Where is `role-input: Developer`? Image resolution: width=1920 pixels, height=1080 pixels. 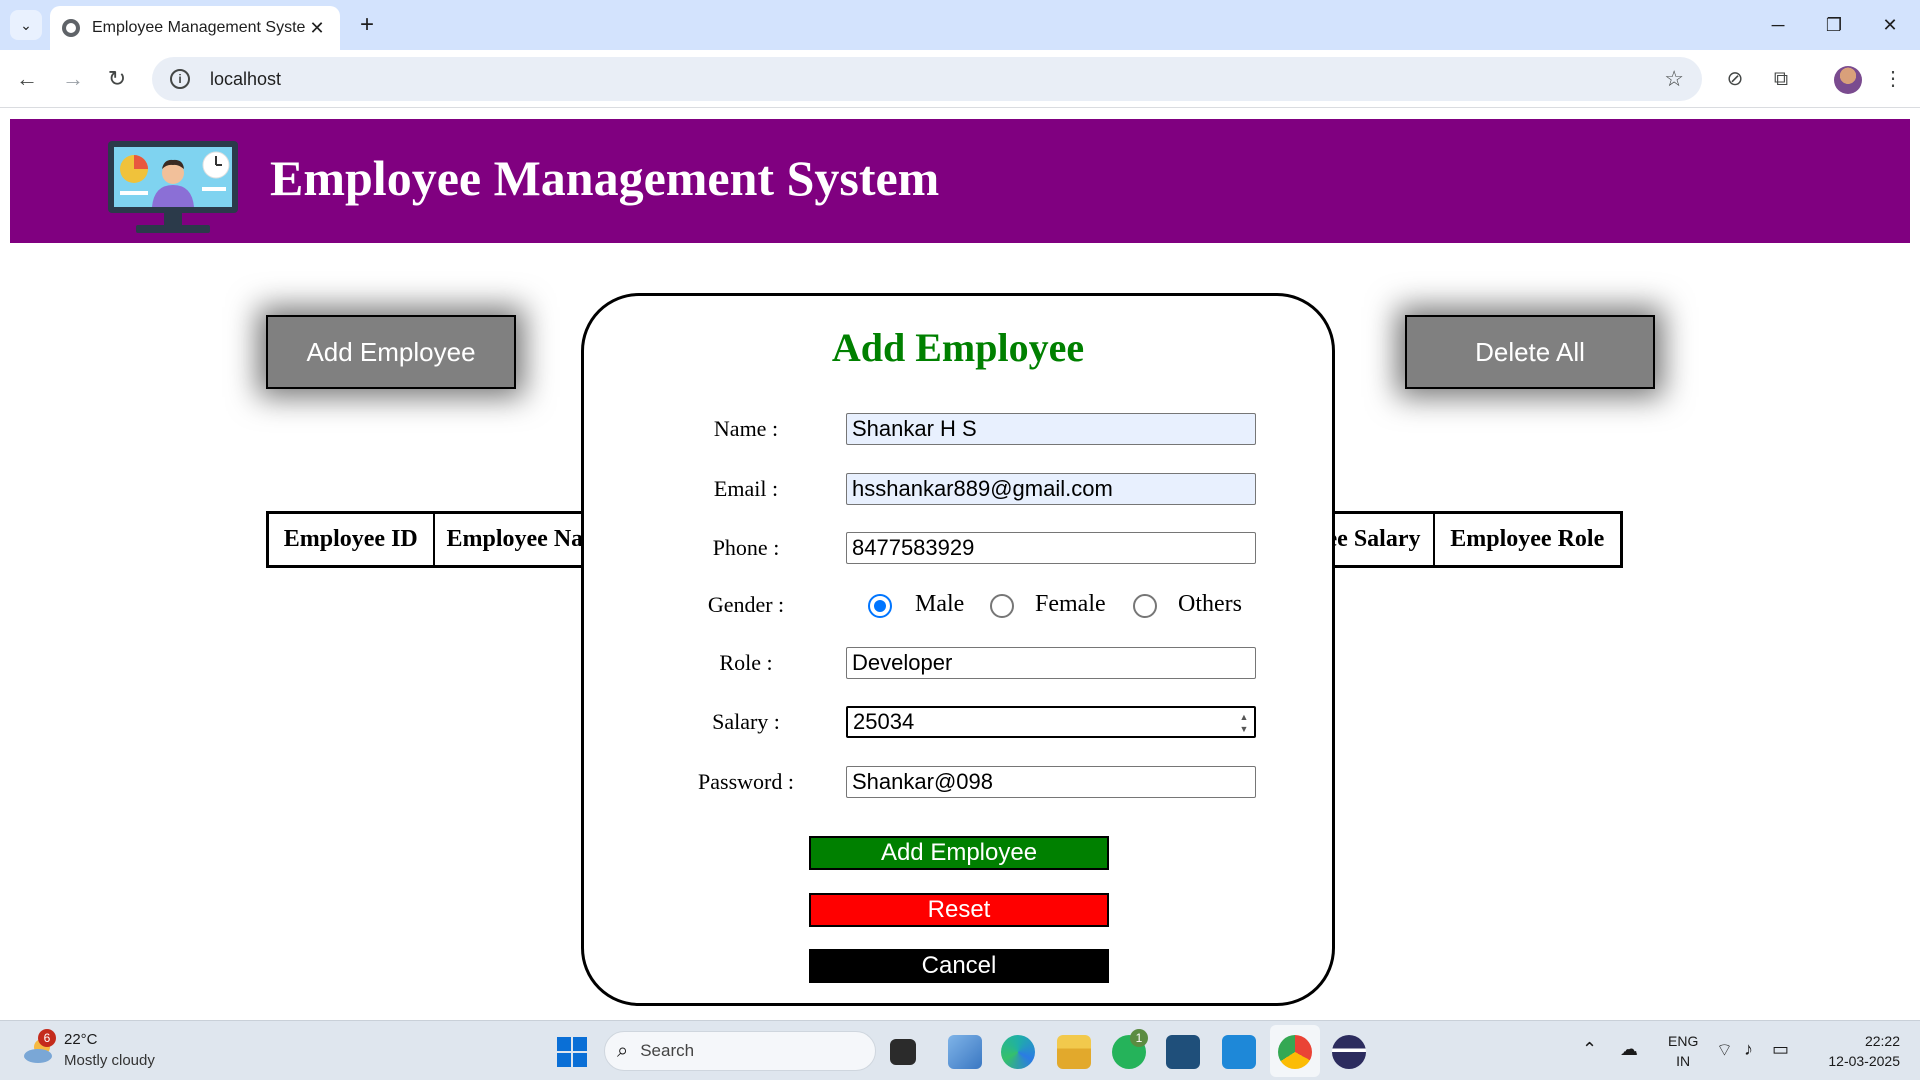 role-input: Developer is located at coordinates (1051, 663).